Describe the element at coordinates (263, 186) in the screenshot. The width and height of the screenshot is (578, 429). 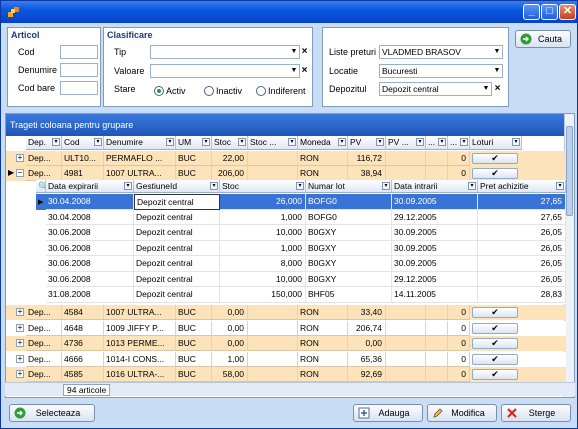
I see `detail-column-header: Stoc ▾` at that location.